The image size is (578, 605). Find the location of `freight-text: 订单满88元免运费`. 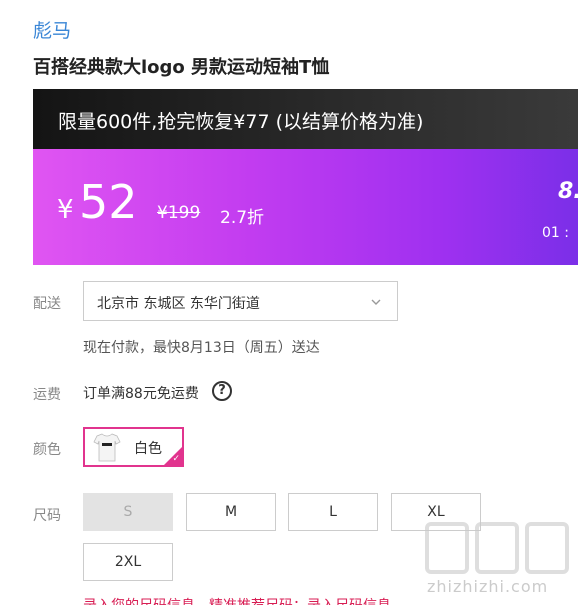

freight-text: 订单满88元免运费 is located at coordinates (141, 394).